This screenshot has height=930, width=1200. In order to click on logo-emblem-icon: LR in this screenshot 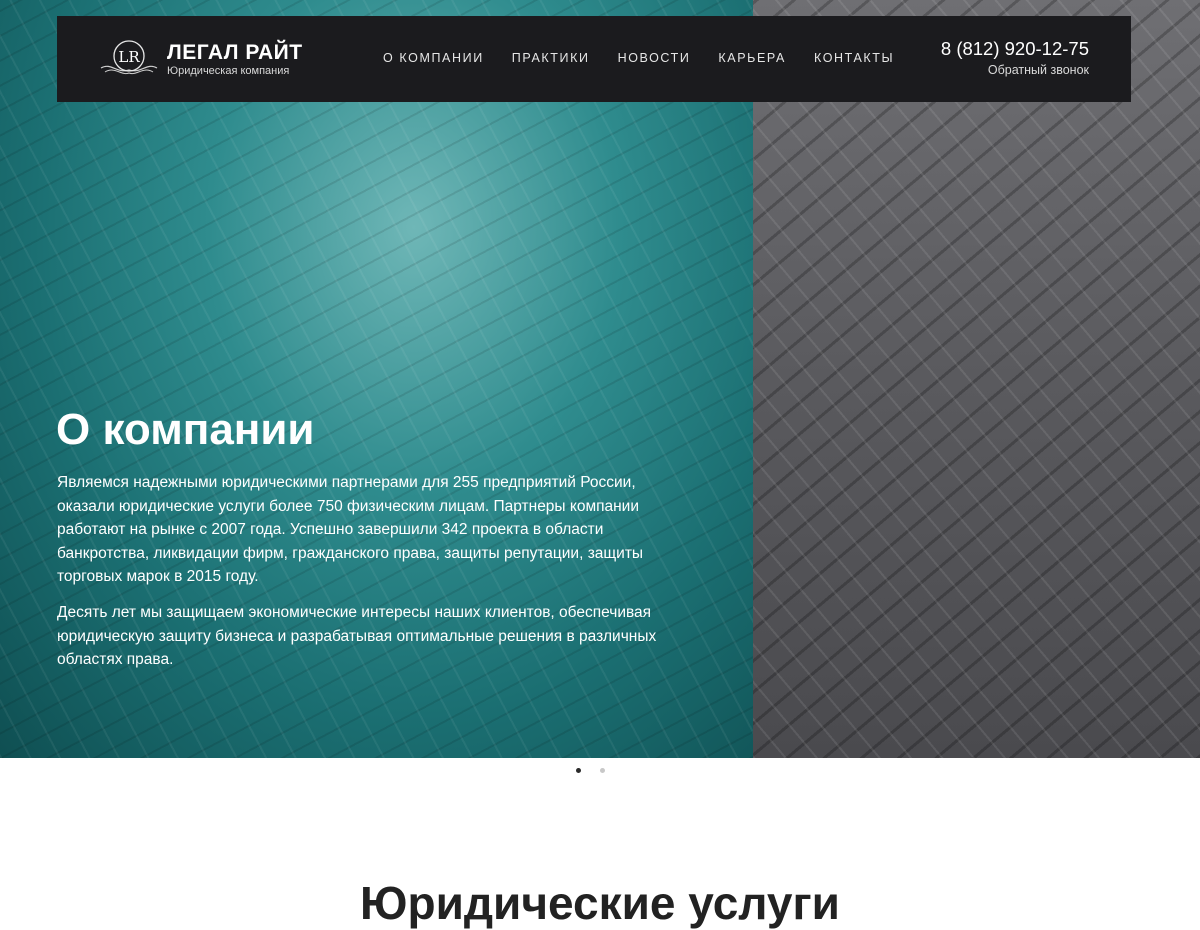, I will do `click(129, 57)`.